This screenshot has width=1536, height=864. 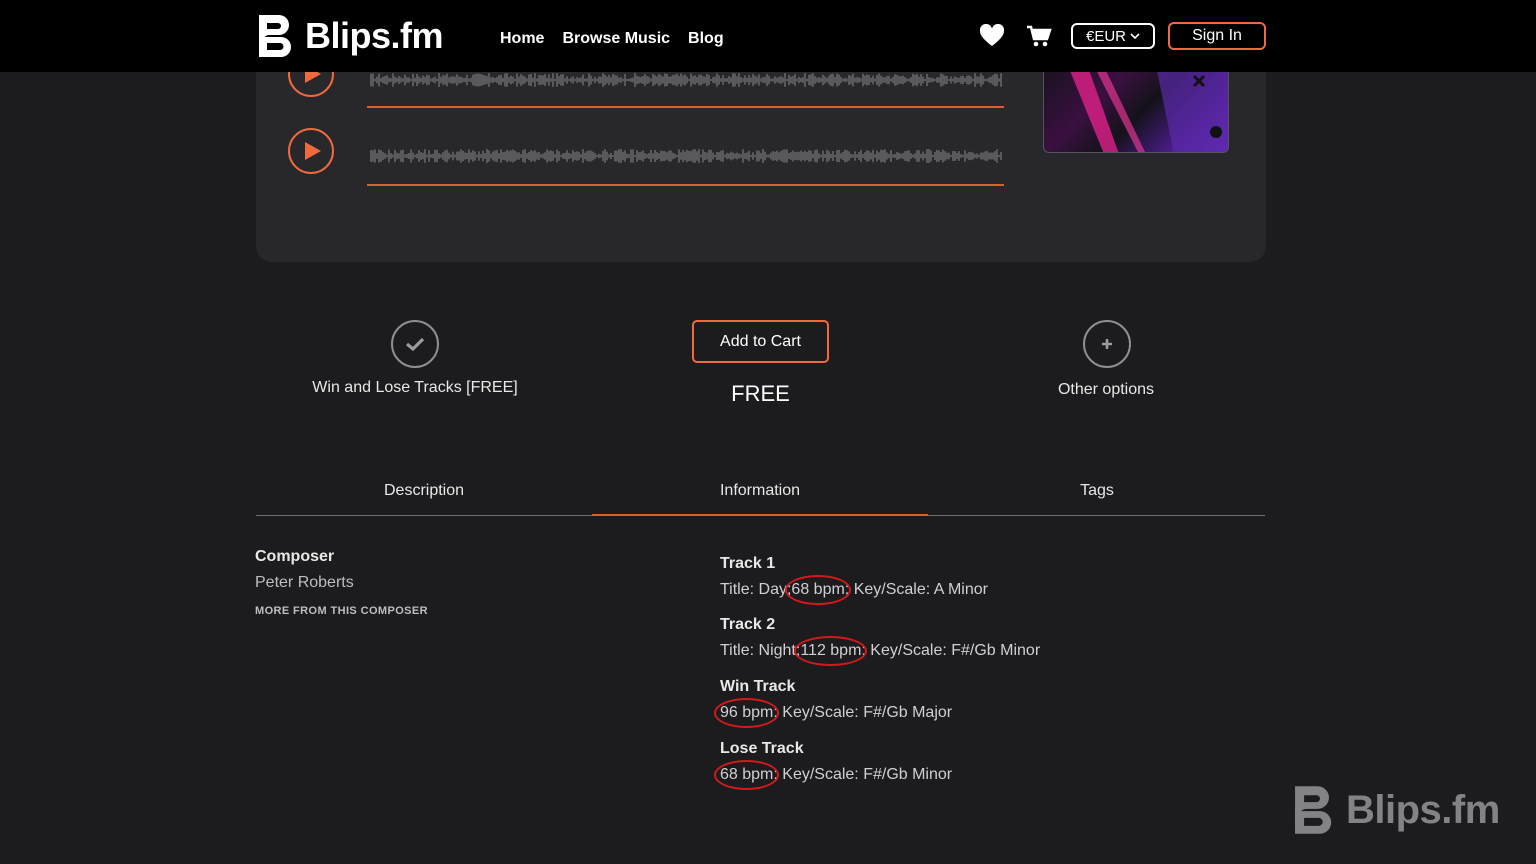 I want to click on track-key: ; Key/Scale: A Minor, so click(x=916, y=589).